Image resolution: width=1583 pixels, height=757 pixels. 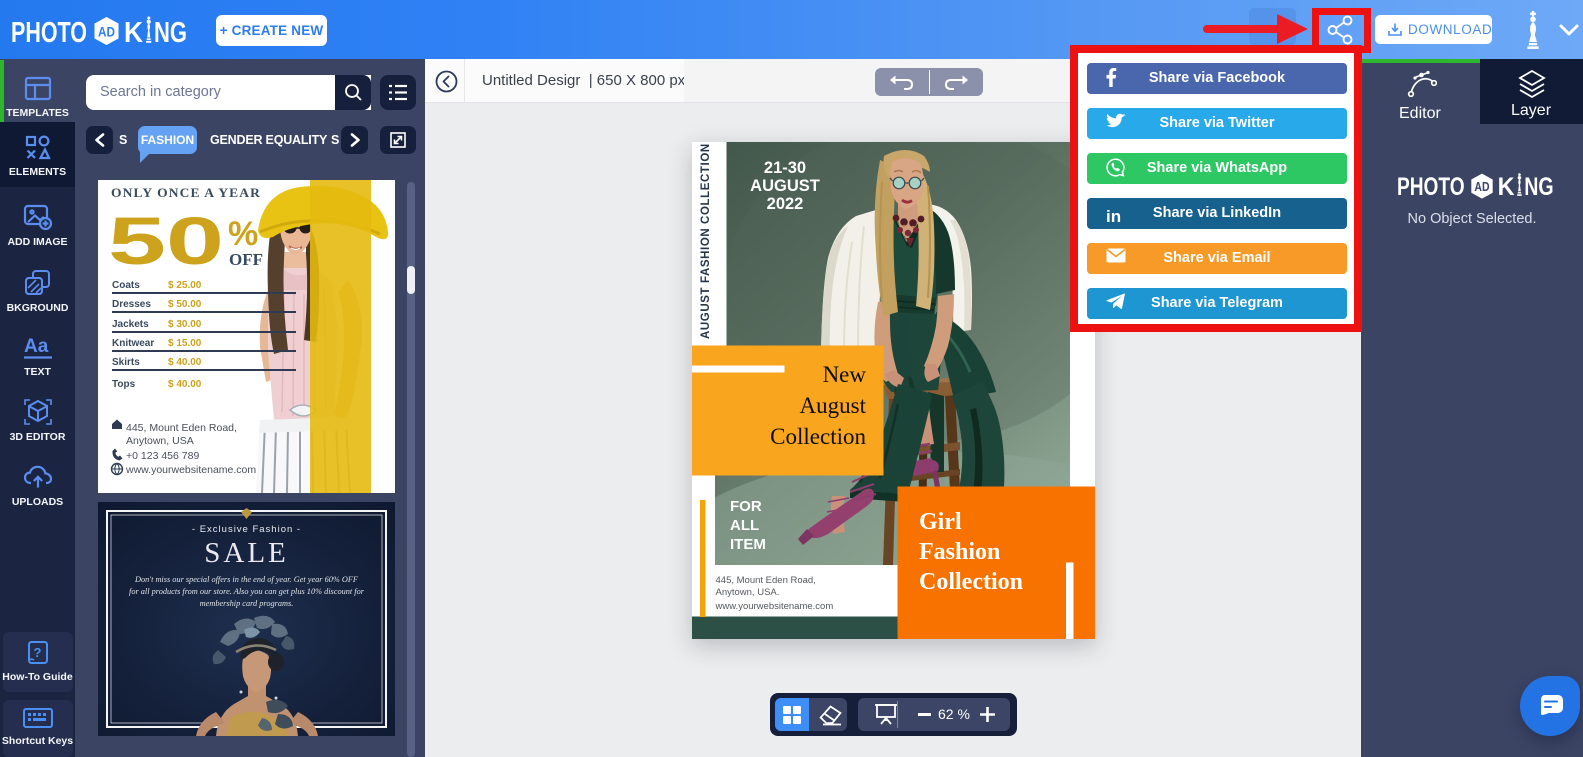 I want to click on svg-text: Tops, so click(x=124, y=384).